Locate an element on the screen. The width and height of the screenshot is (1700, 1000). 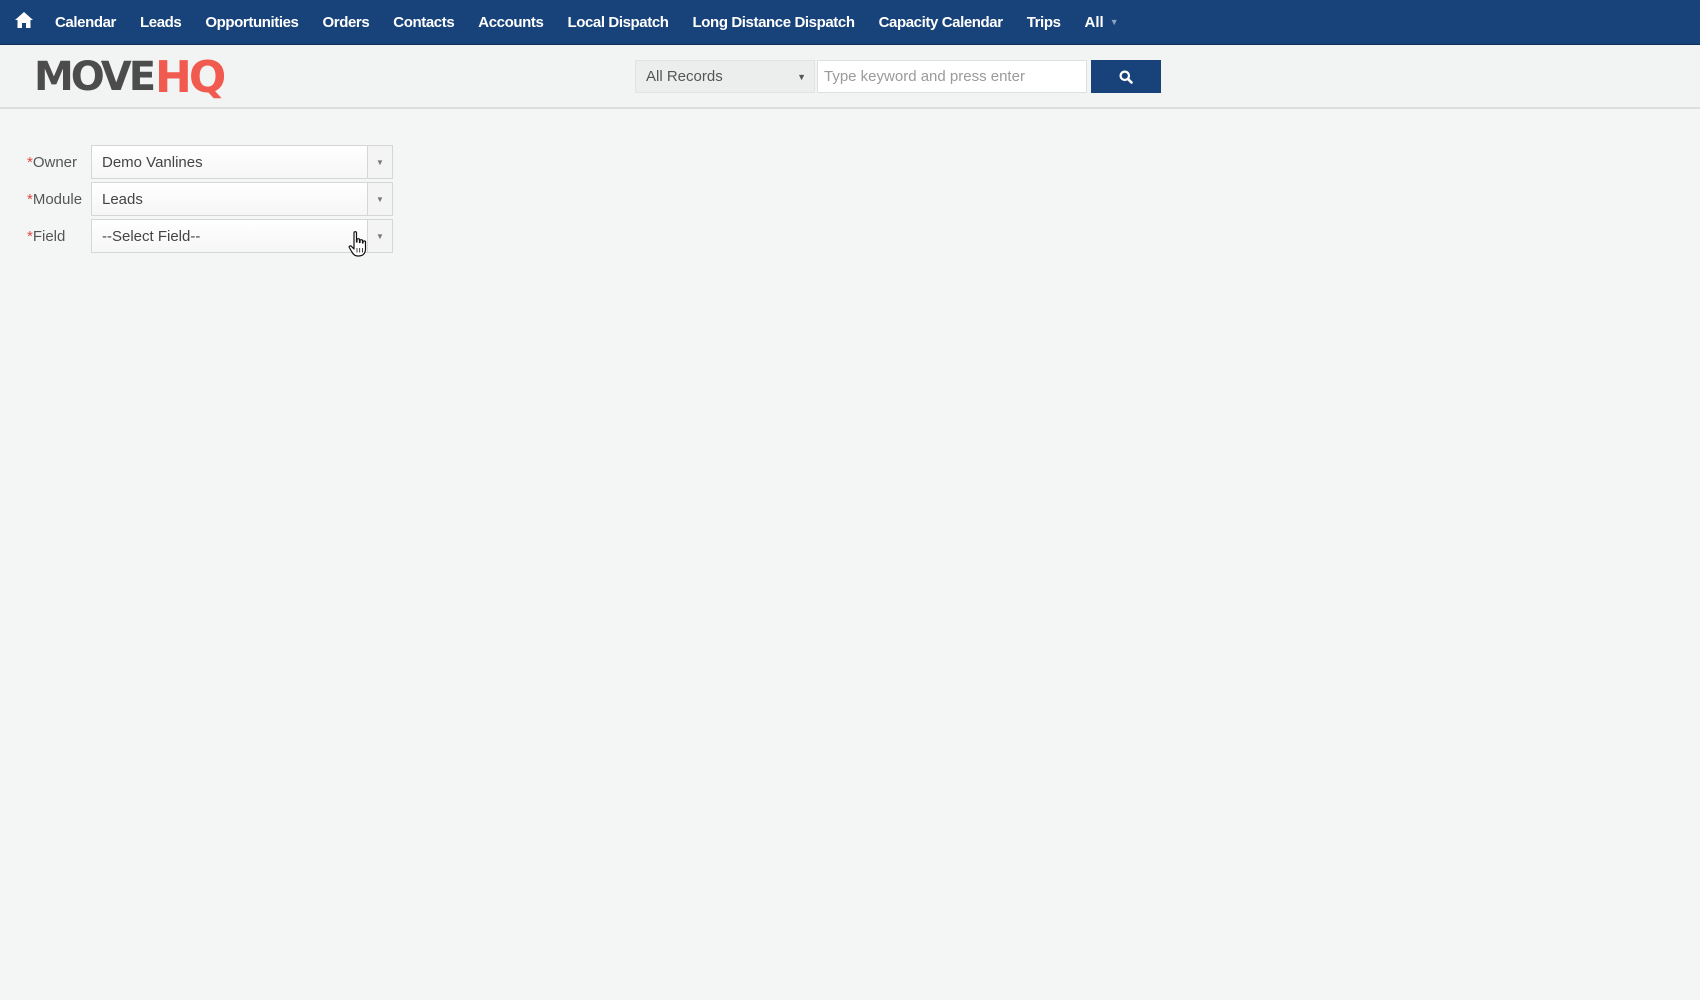
module-row: *Module Leads ▼ is located at coordinates (210, 199).